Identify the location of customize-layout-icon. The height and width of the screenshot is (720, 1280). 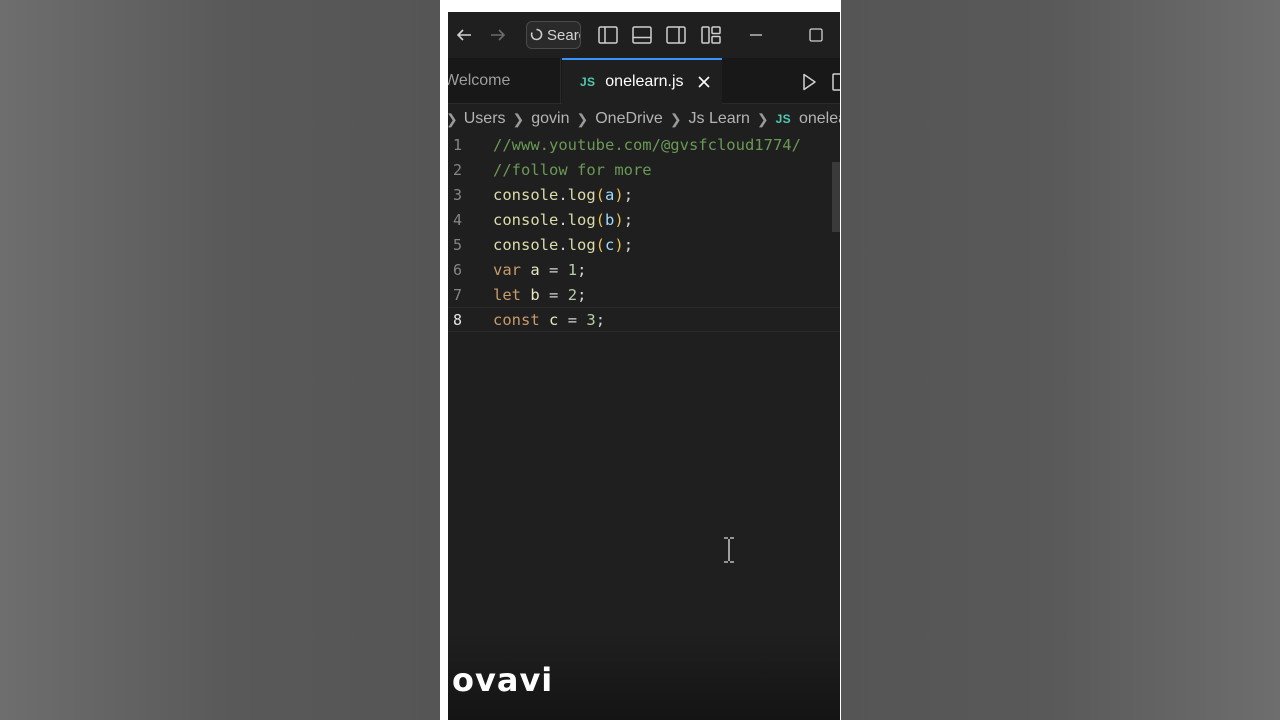
(711, 35).